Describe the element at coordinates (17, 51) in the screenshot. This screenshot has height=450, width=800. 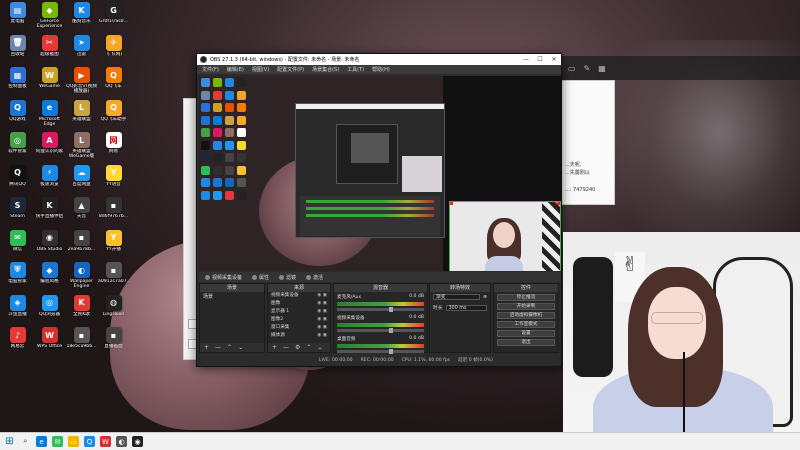
I see `desktop-icon: 🗑 回收站` at that location.